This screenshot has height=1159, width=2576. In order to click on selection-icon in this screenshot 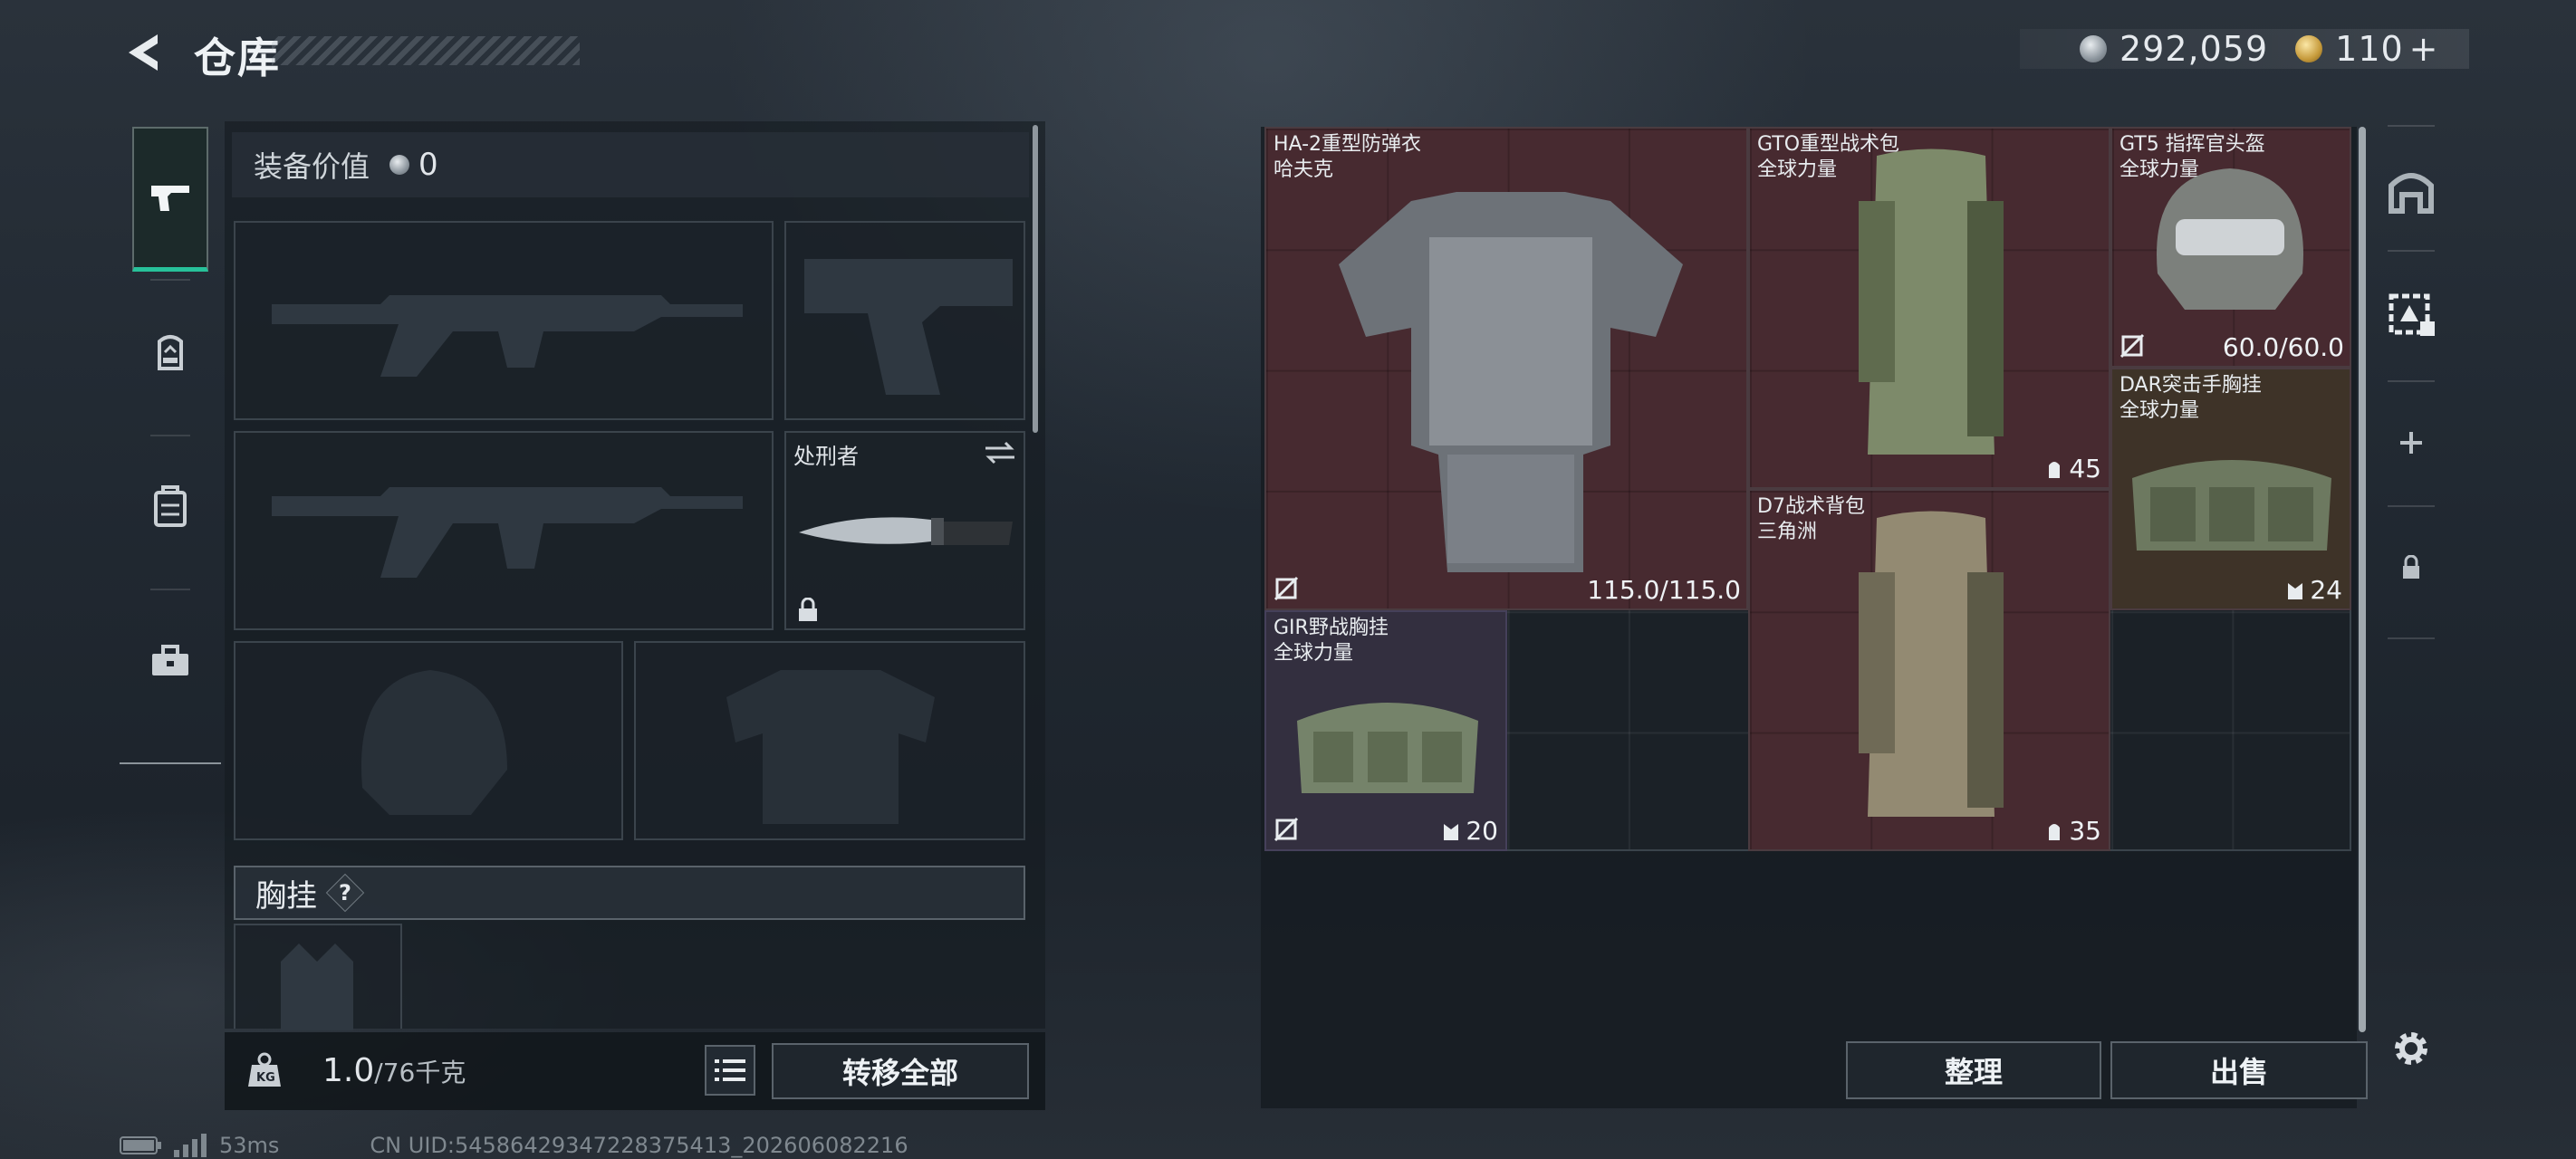, I will do `click(2412, 314)`.